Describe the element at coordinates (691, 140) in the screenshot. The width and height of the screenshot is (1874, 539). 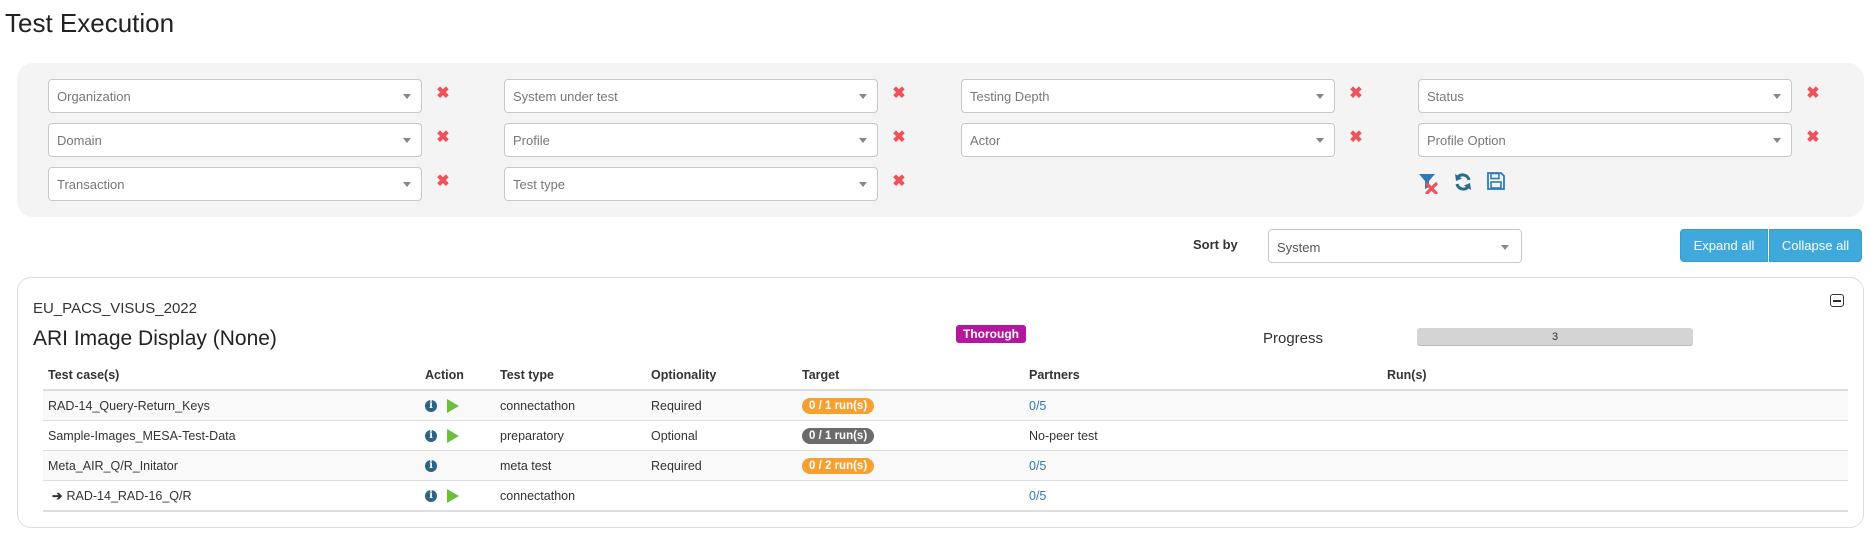
I see `filter-select-profile: Profile` at that location.